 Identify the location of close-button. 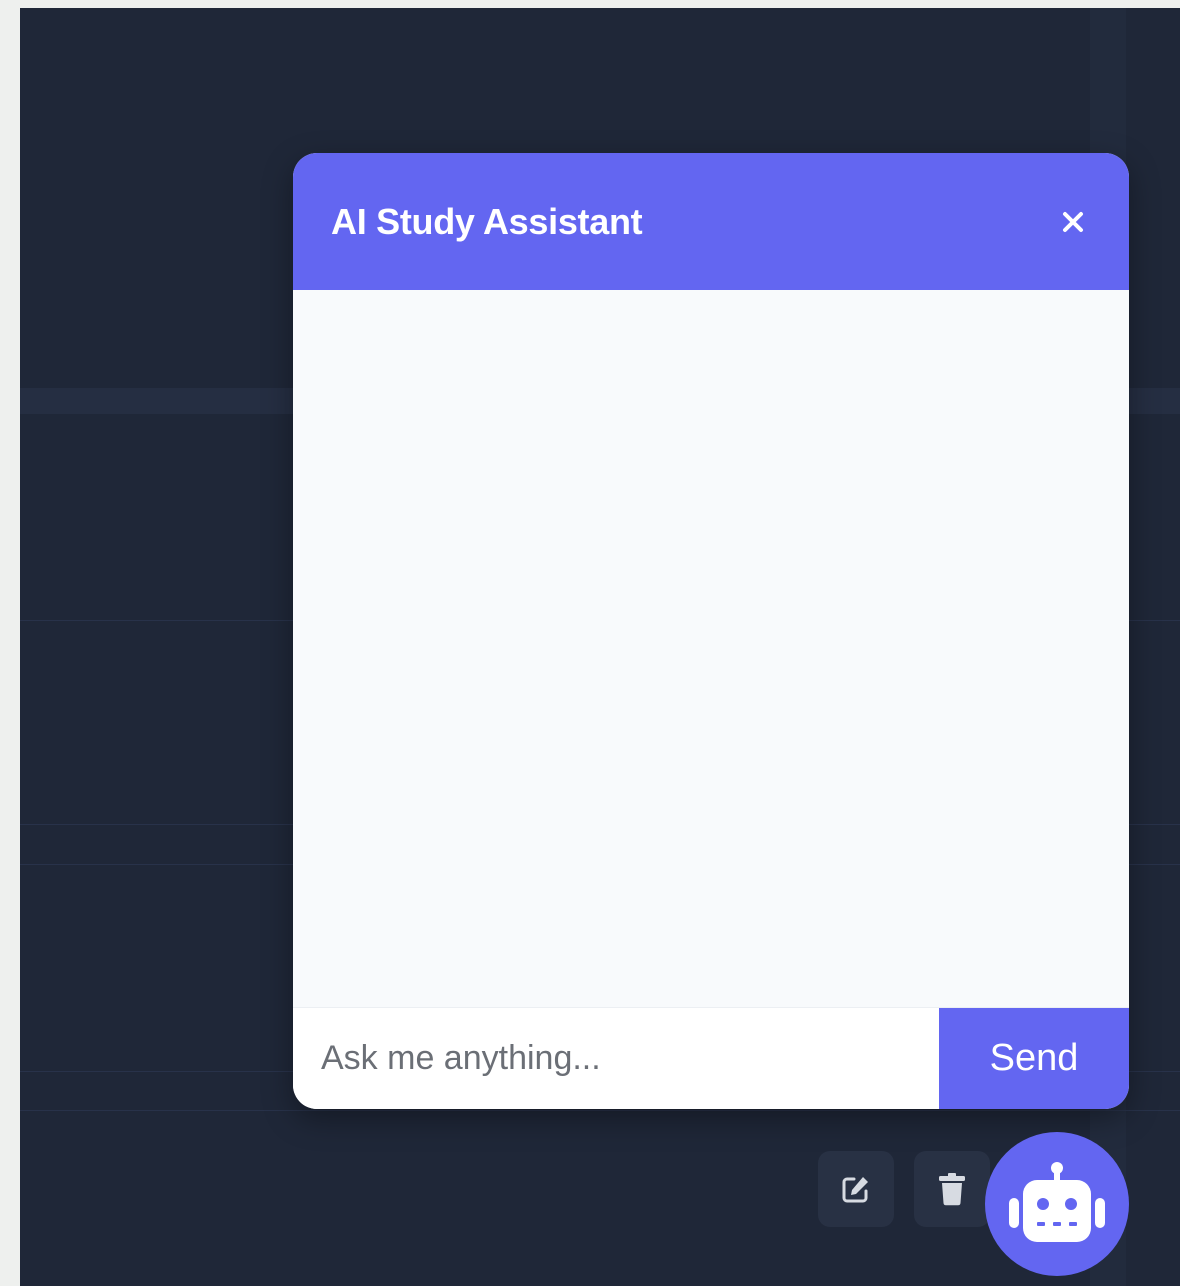
(1073, 222).